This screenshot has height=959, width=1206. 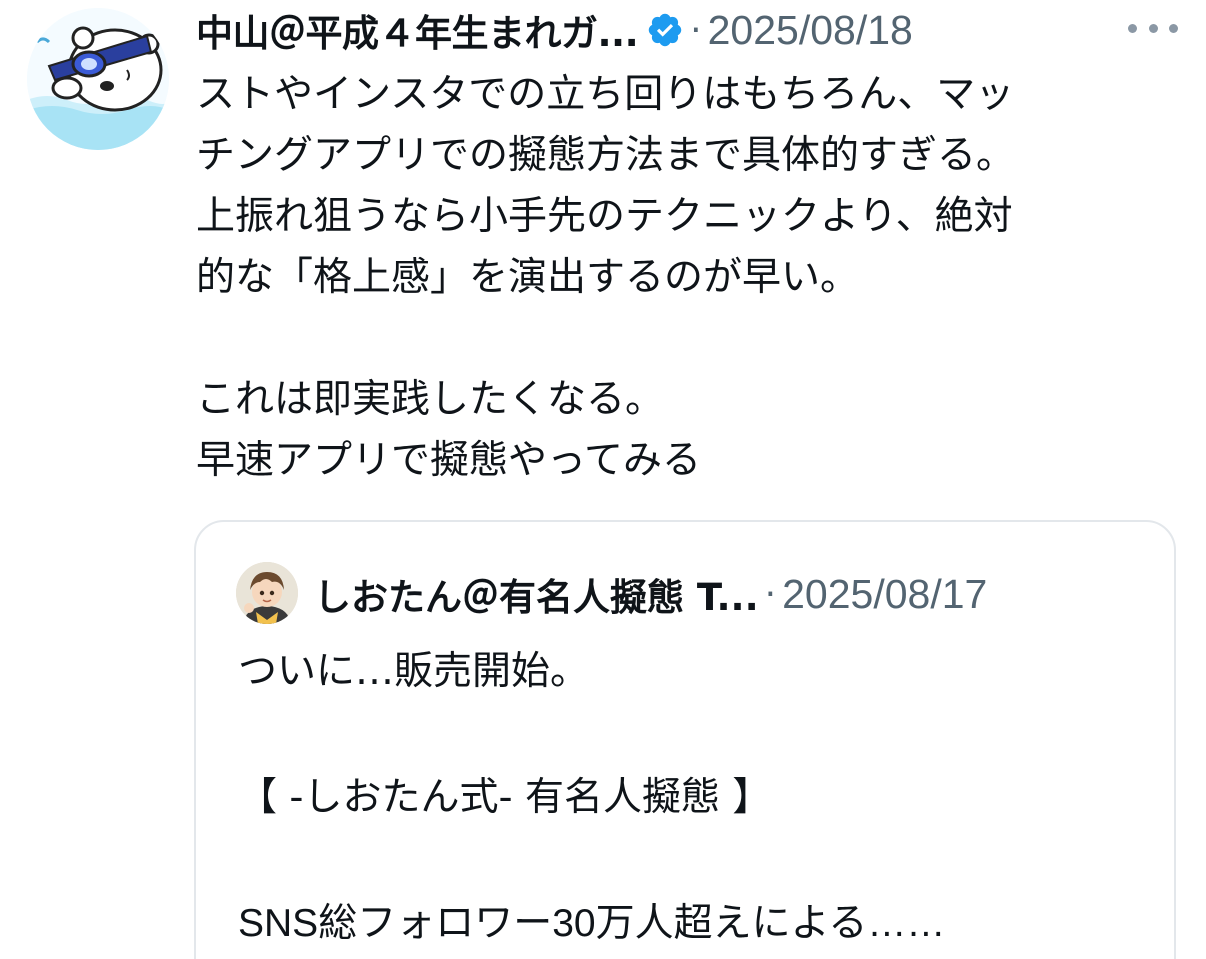 What do you see at coordinates (665, 30) in the screenshot?
I see `verified-badge-icon` at bounding box center [665, 30].